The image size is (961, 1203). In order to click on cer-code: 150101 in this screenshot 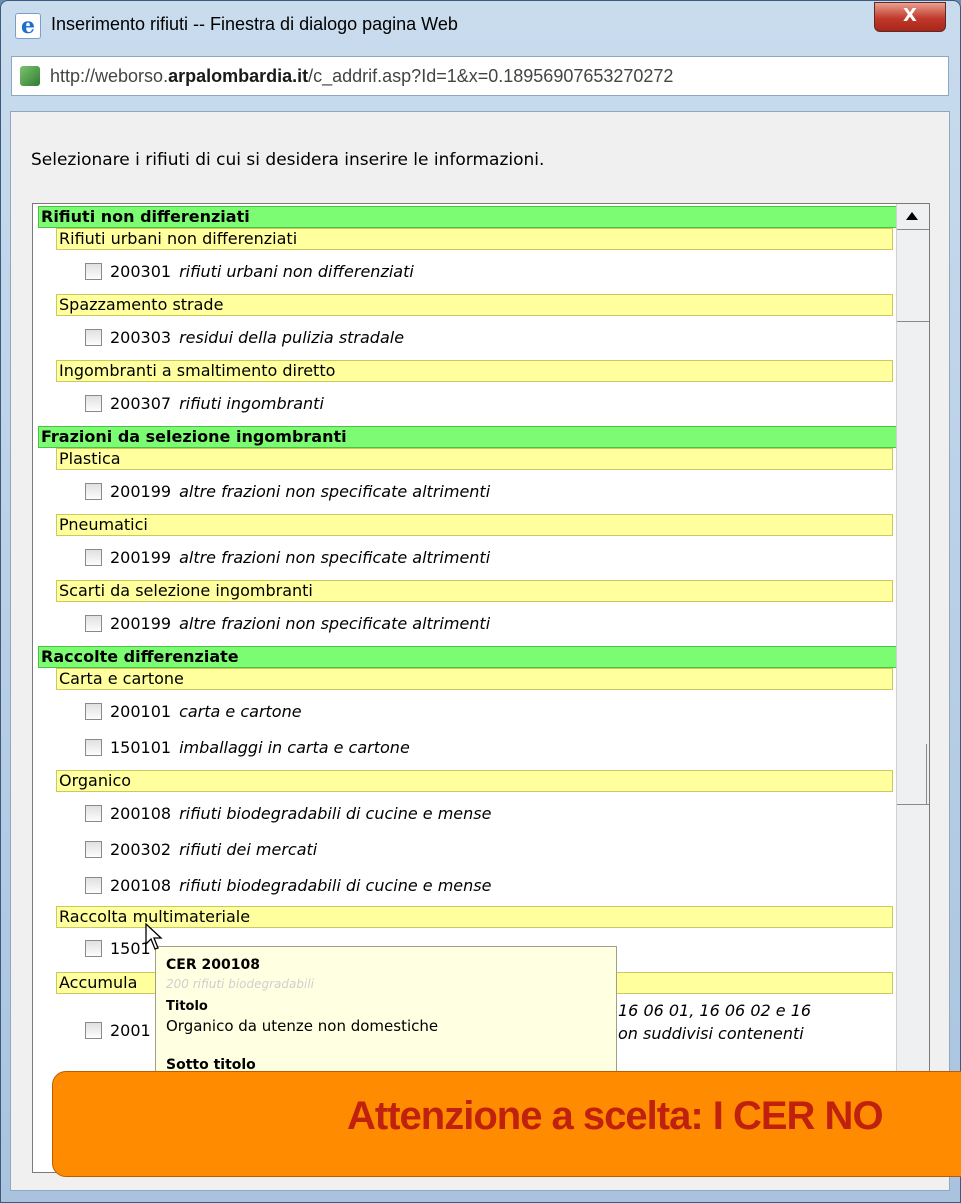, I will do `click(141, 747)`.